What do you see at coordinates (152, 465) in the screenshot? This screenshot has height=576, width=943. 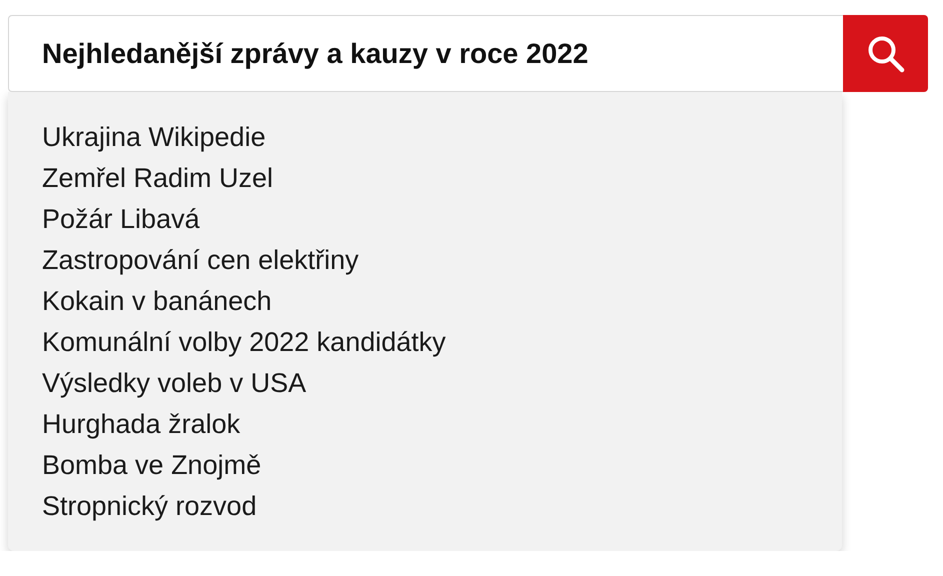 I see `suggestion-item: Bomba ve Znojmě` at bounding box center [152, 465].